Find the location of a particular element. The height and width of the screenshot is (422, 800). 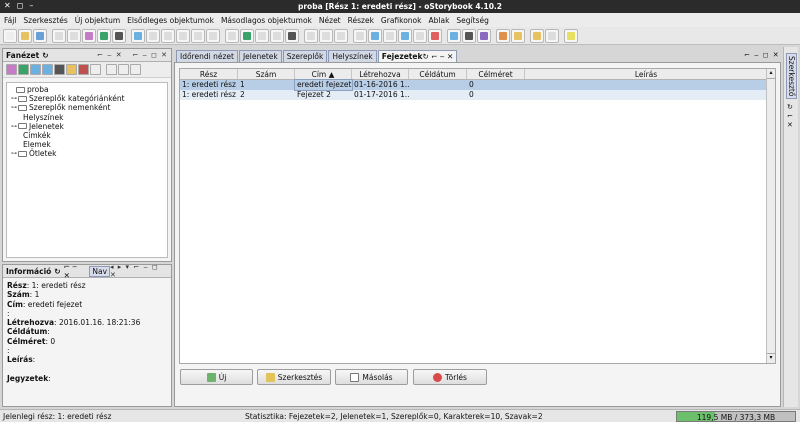

menu-item: Szerkesztés is located at coordinates (45, 20).